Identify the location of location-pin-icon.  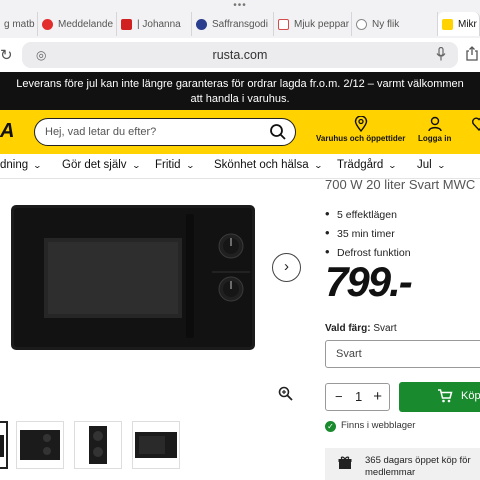
(360, 124).